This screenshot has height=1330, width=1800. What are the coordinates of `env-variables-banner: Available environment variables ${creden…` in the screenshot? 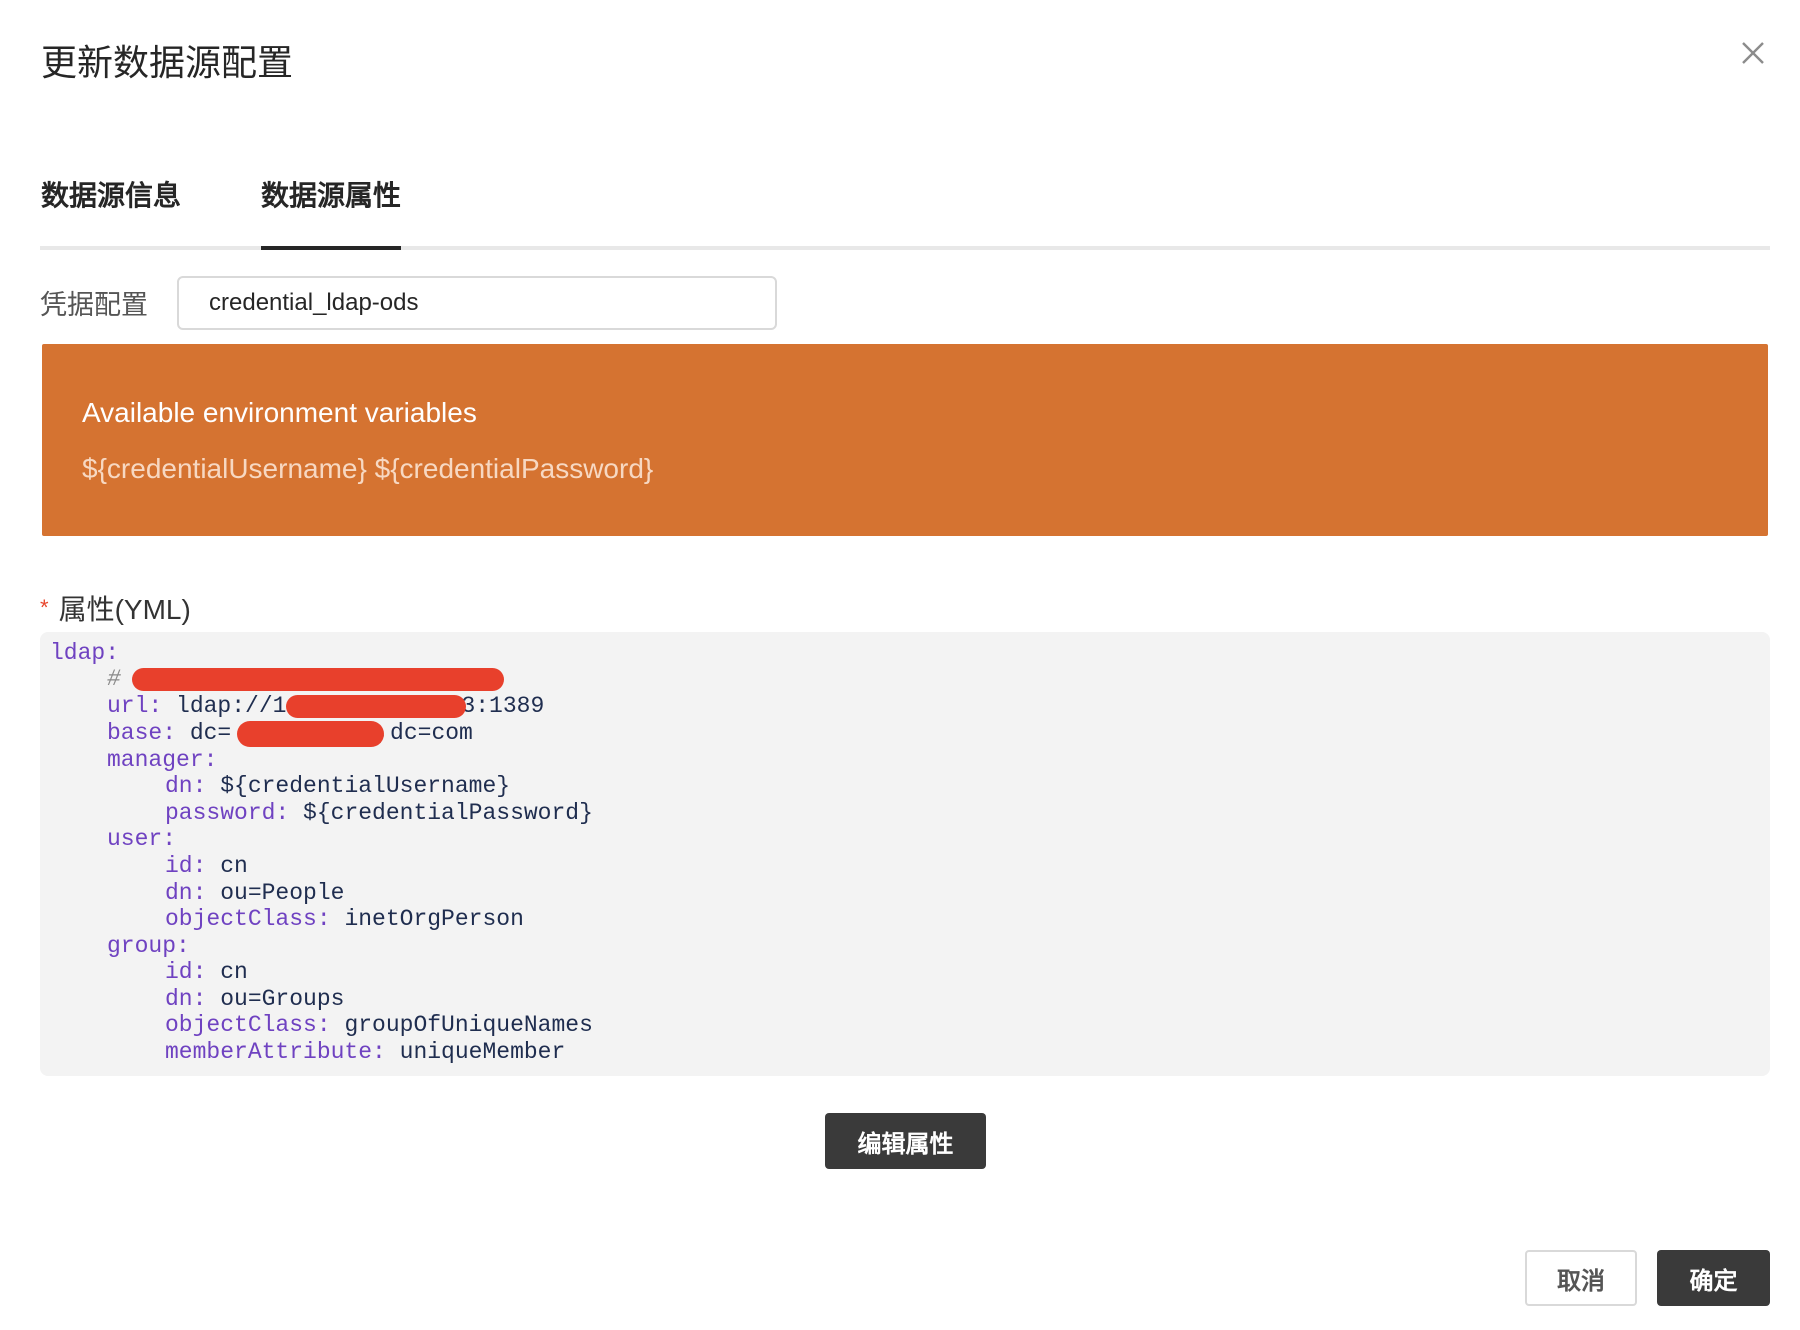 It's located at (905, 440).